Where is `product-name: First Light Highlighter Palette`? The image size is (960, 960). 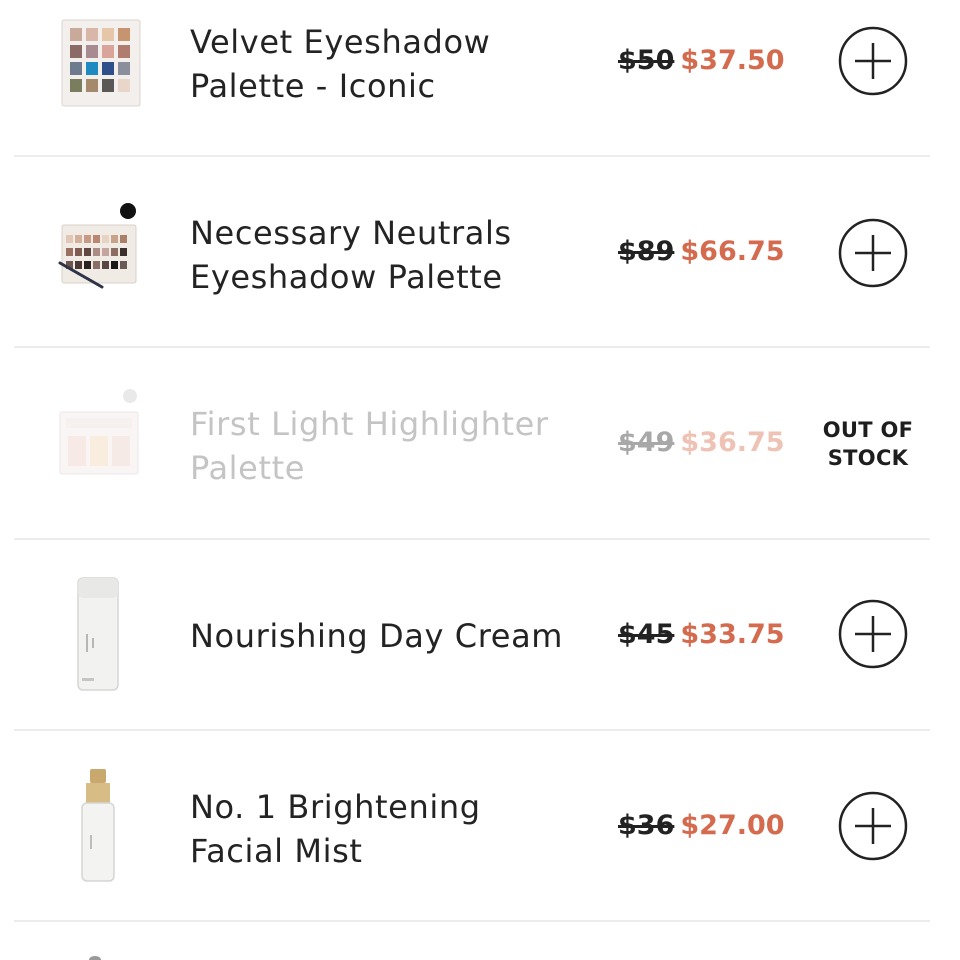
product-name: First Light Highlighter Palette is located at coordinates (390, 446).